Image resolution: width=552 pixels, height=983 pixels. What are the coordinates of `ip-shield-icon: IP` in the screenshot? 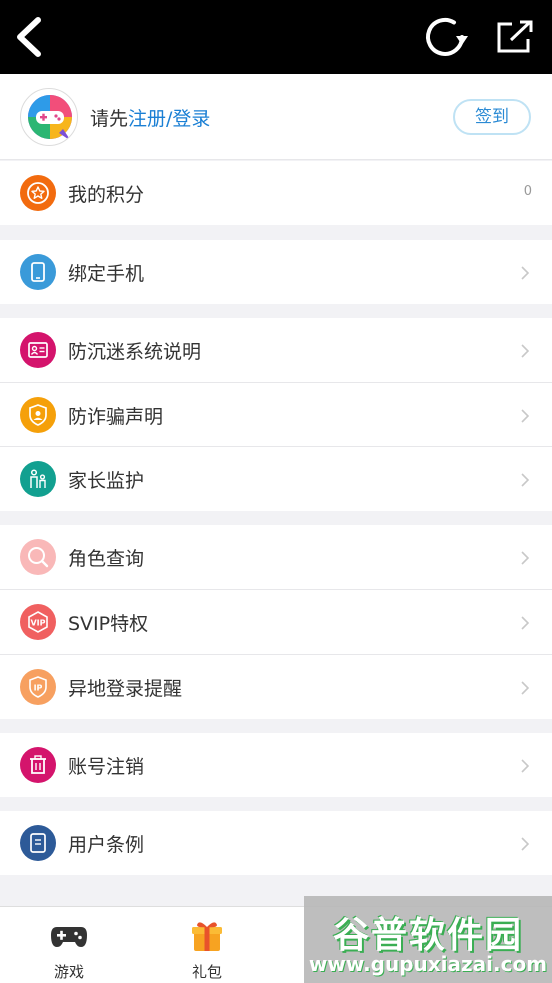 It's located at (38, 687).